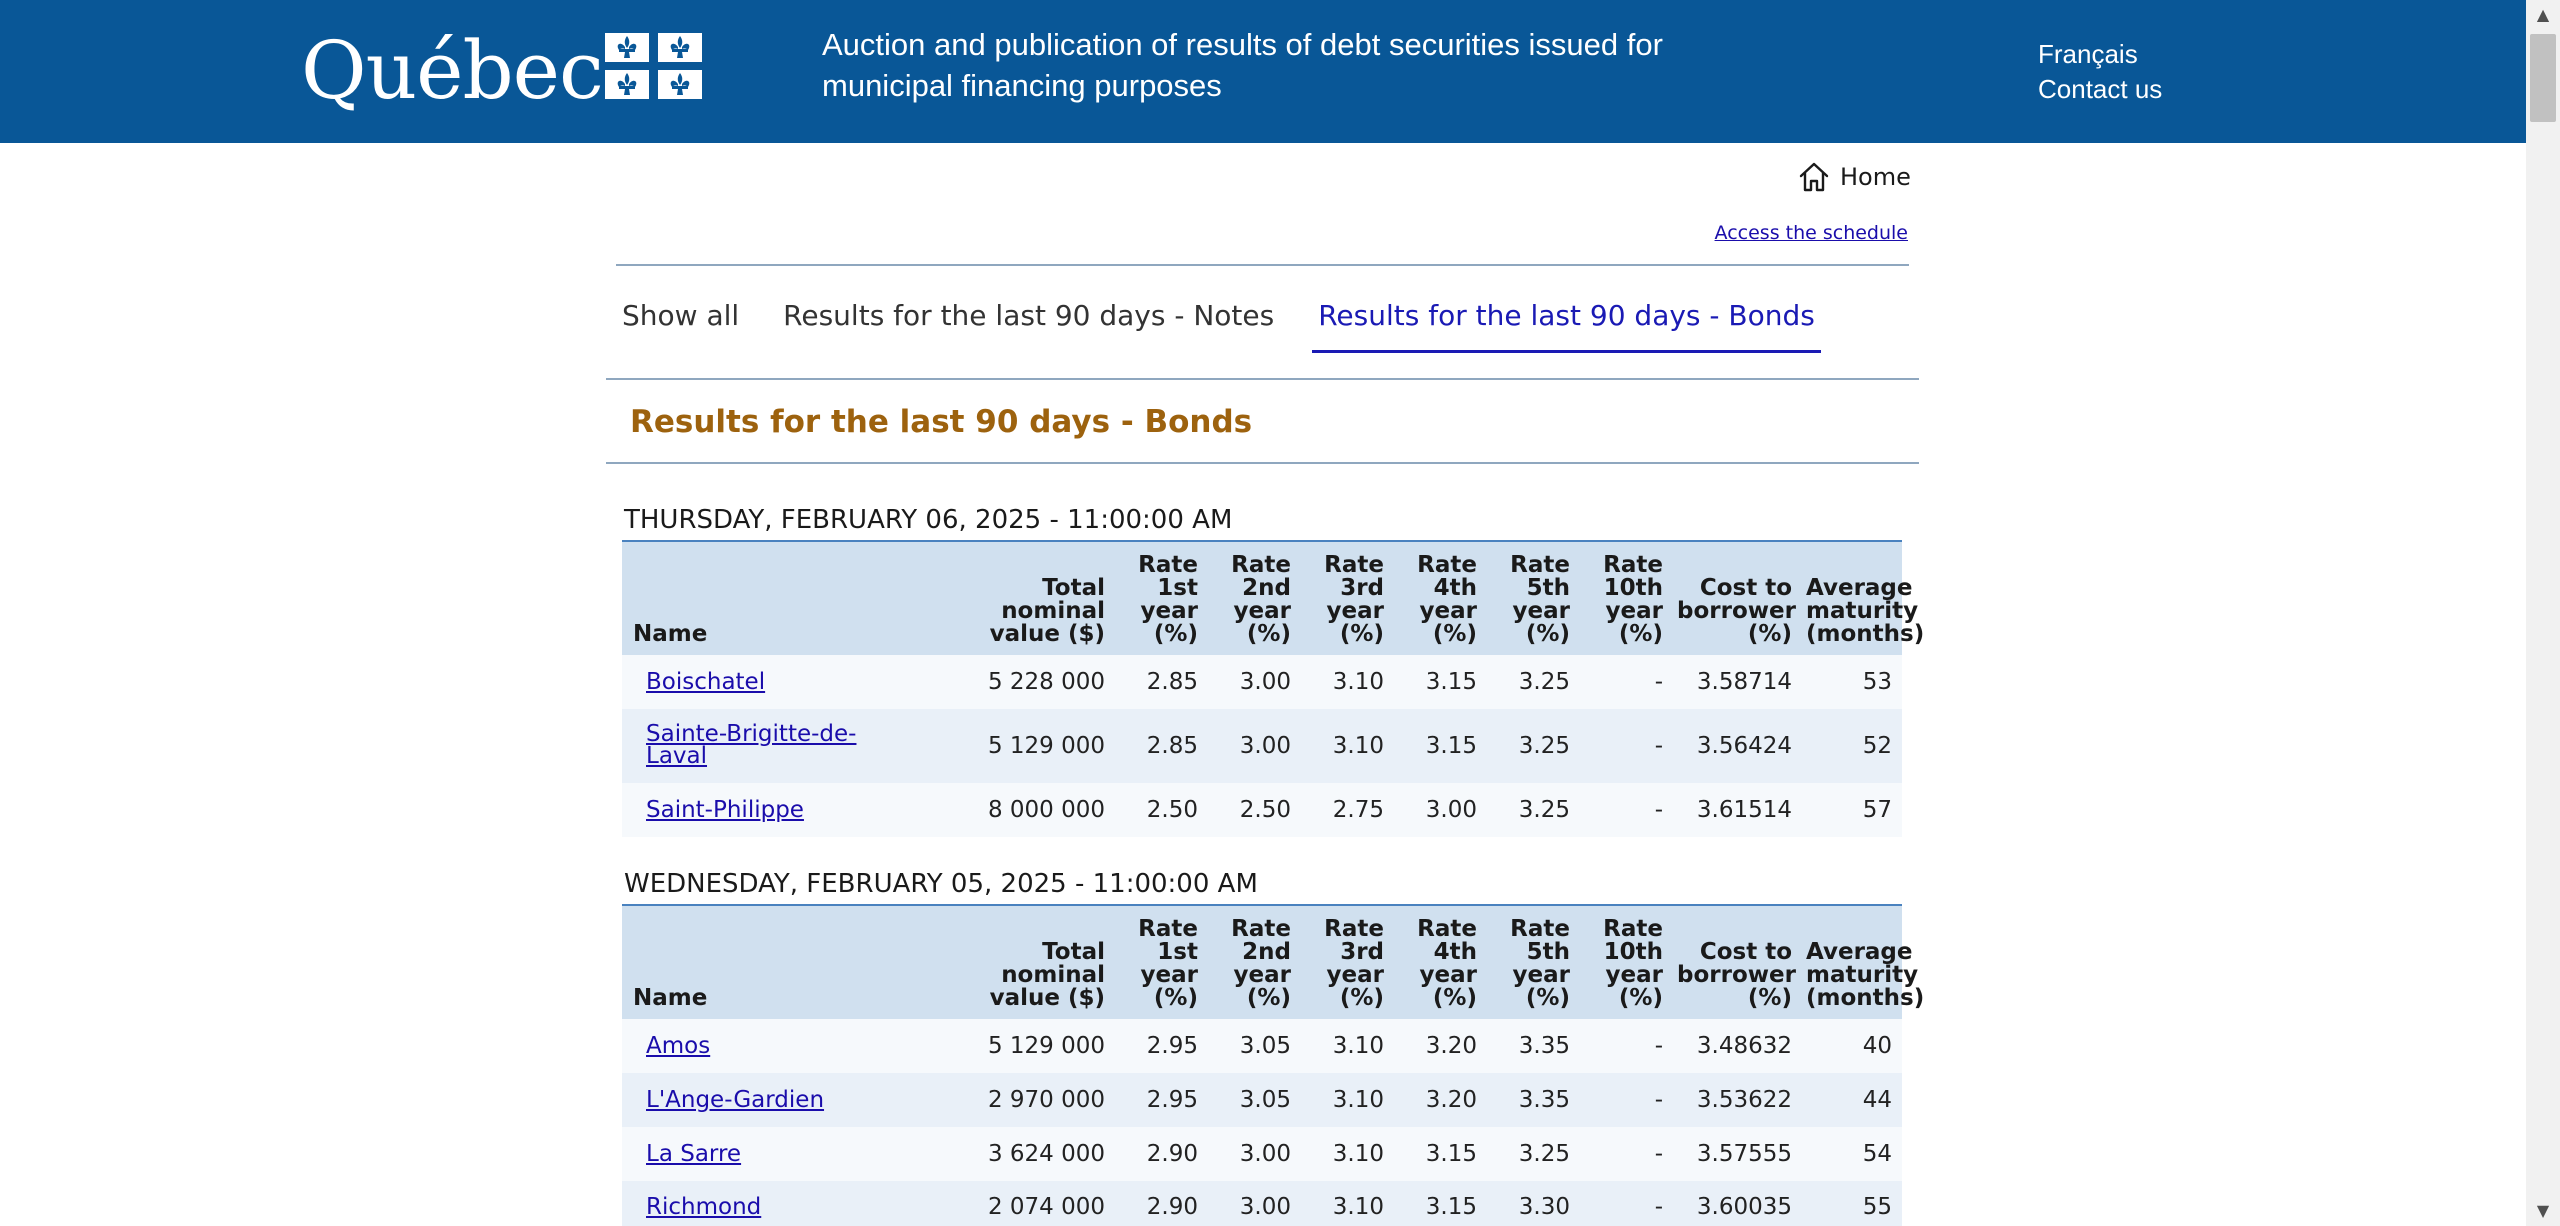 The width and height of the screenshot is (2560, 1226). Describe the element at coordinates (1172, 1154) in the screenshot. I see `rate-1st-year: 2.90` at that location.